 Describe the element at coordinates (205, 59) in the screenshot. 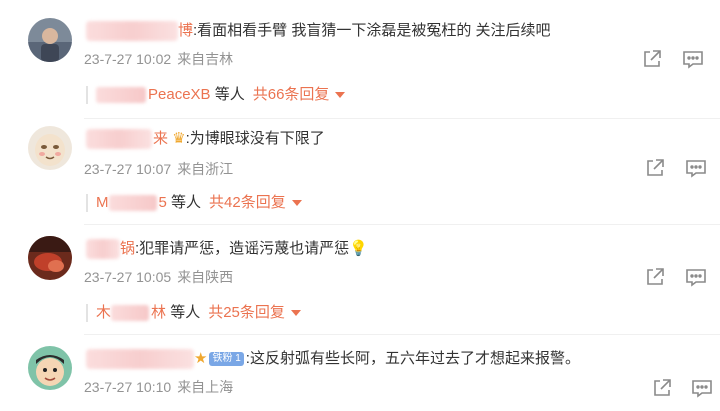

I see `comment-location: 来自吉林` at that location.